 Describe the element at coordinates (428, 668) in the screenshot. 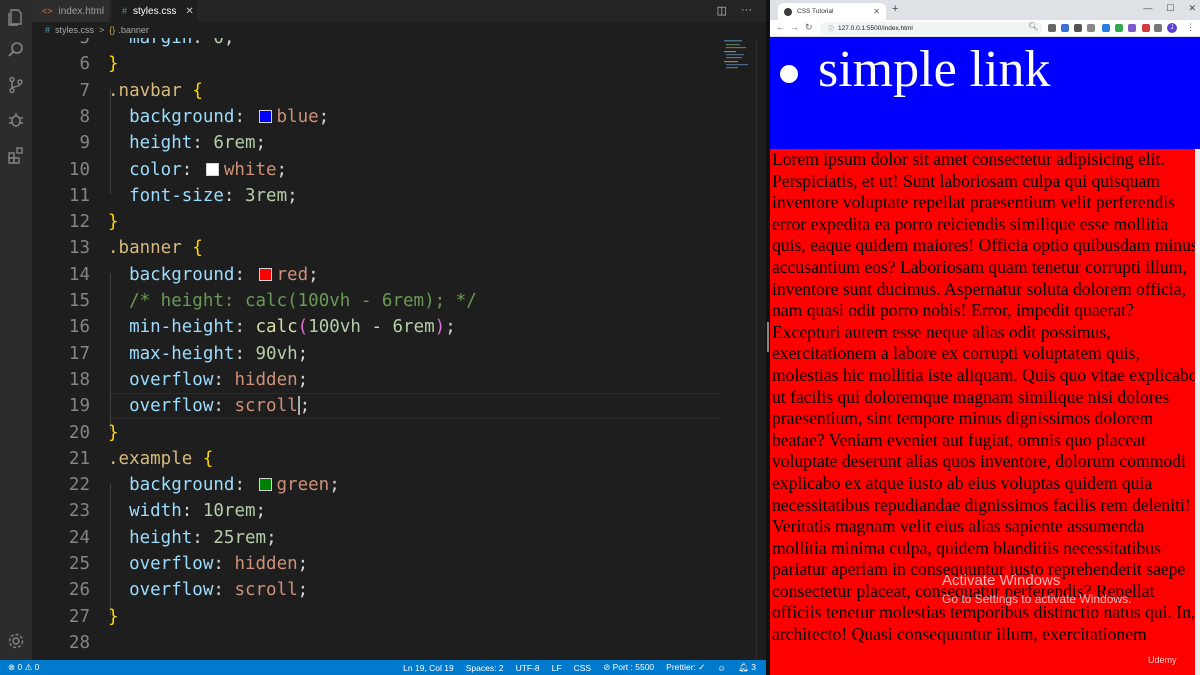

I see `cursor-position: Ln 19, Col 19` at that location.